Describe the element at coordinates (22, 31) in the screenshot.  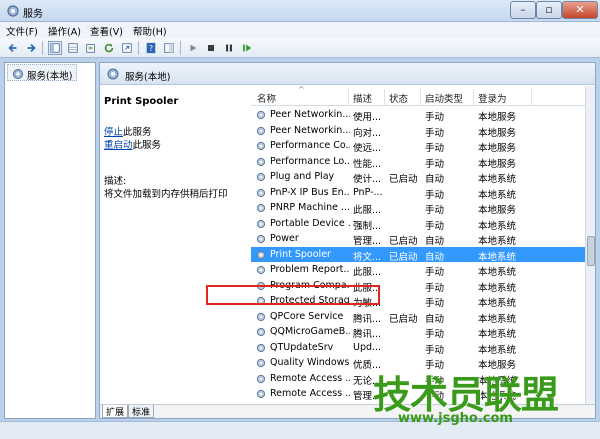
I see `menu-file: 文件(F)` at that location.